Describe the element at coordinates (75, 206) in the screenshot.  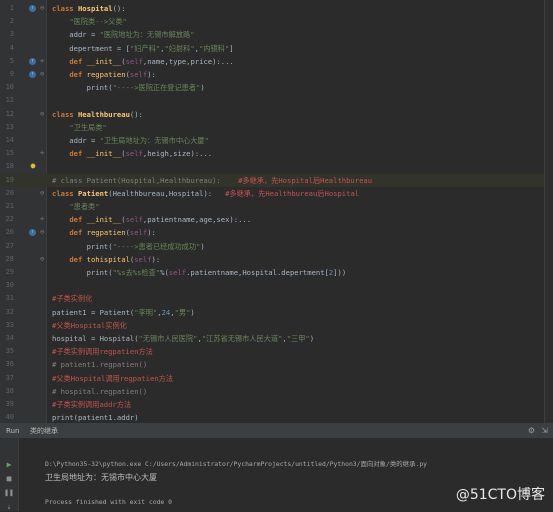
I see `code-text: "患者类"` at that location.